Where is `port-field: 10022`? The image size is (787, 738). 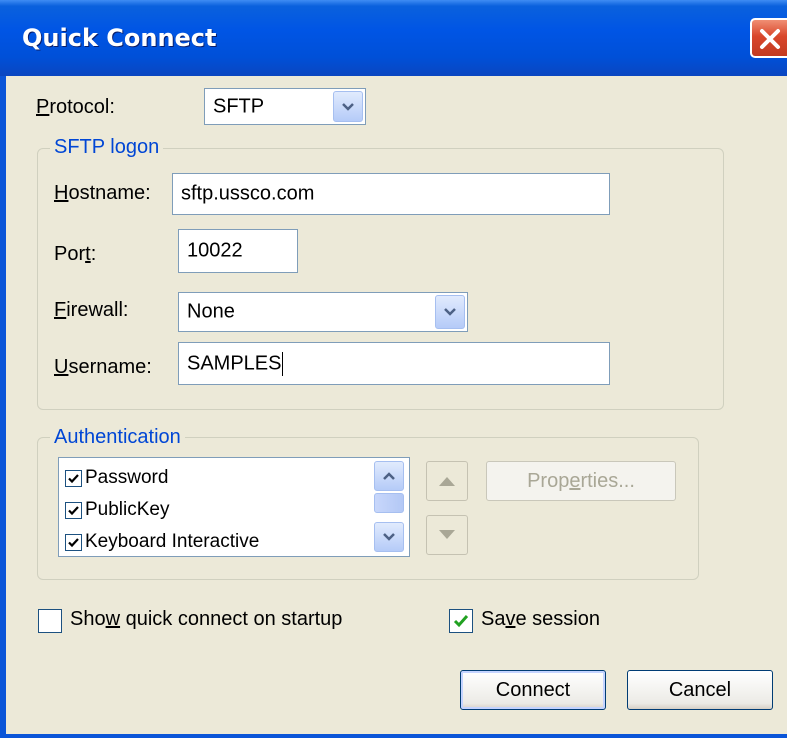 port-field: 10022 is located at coordinates (238, 251).